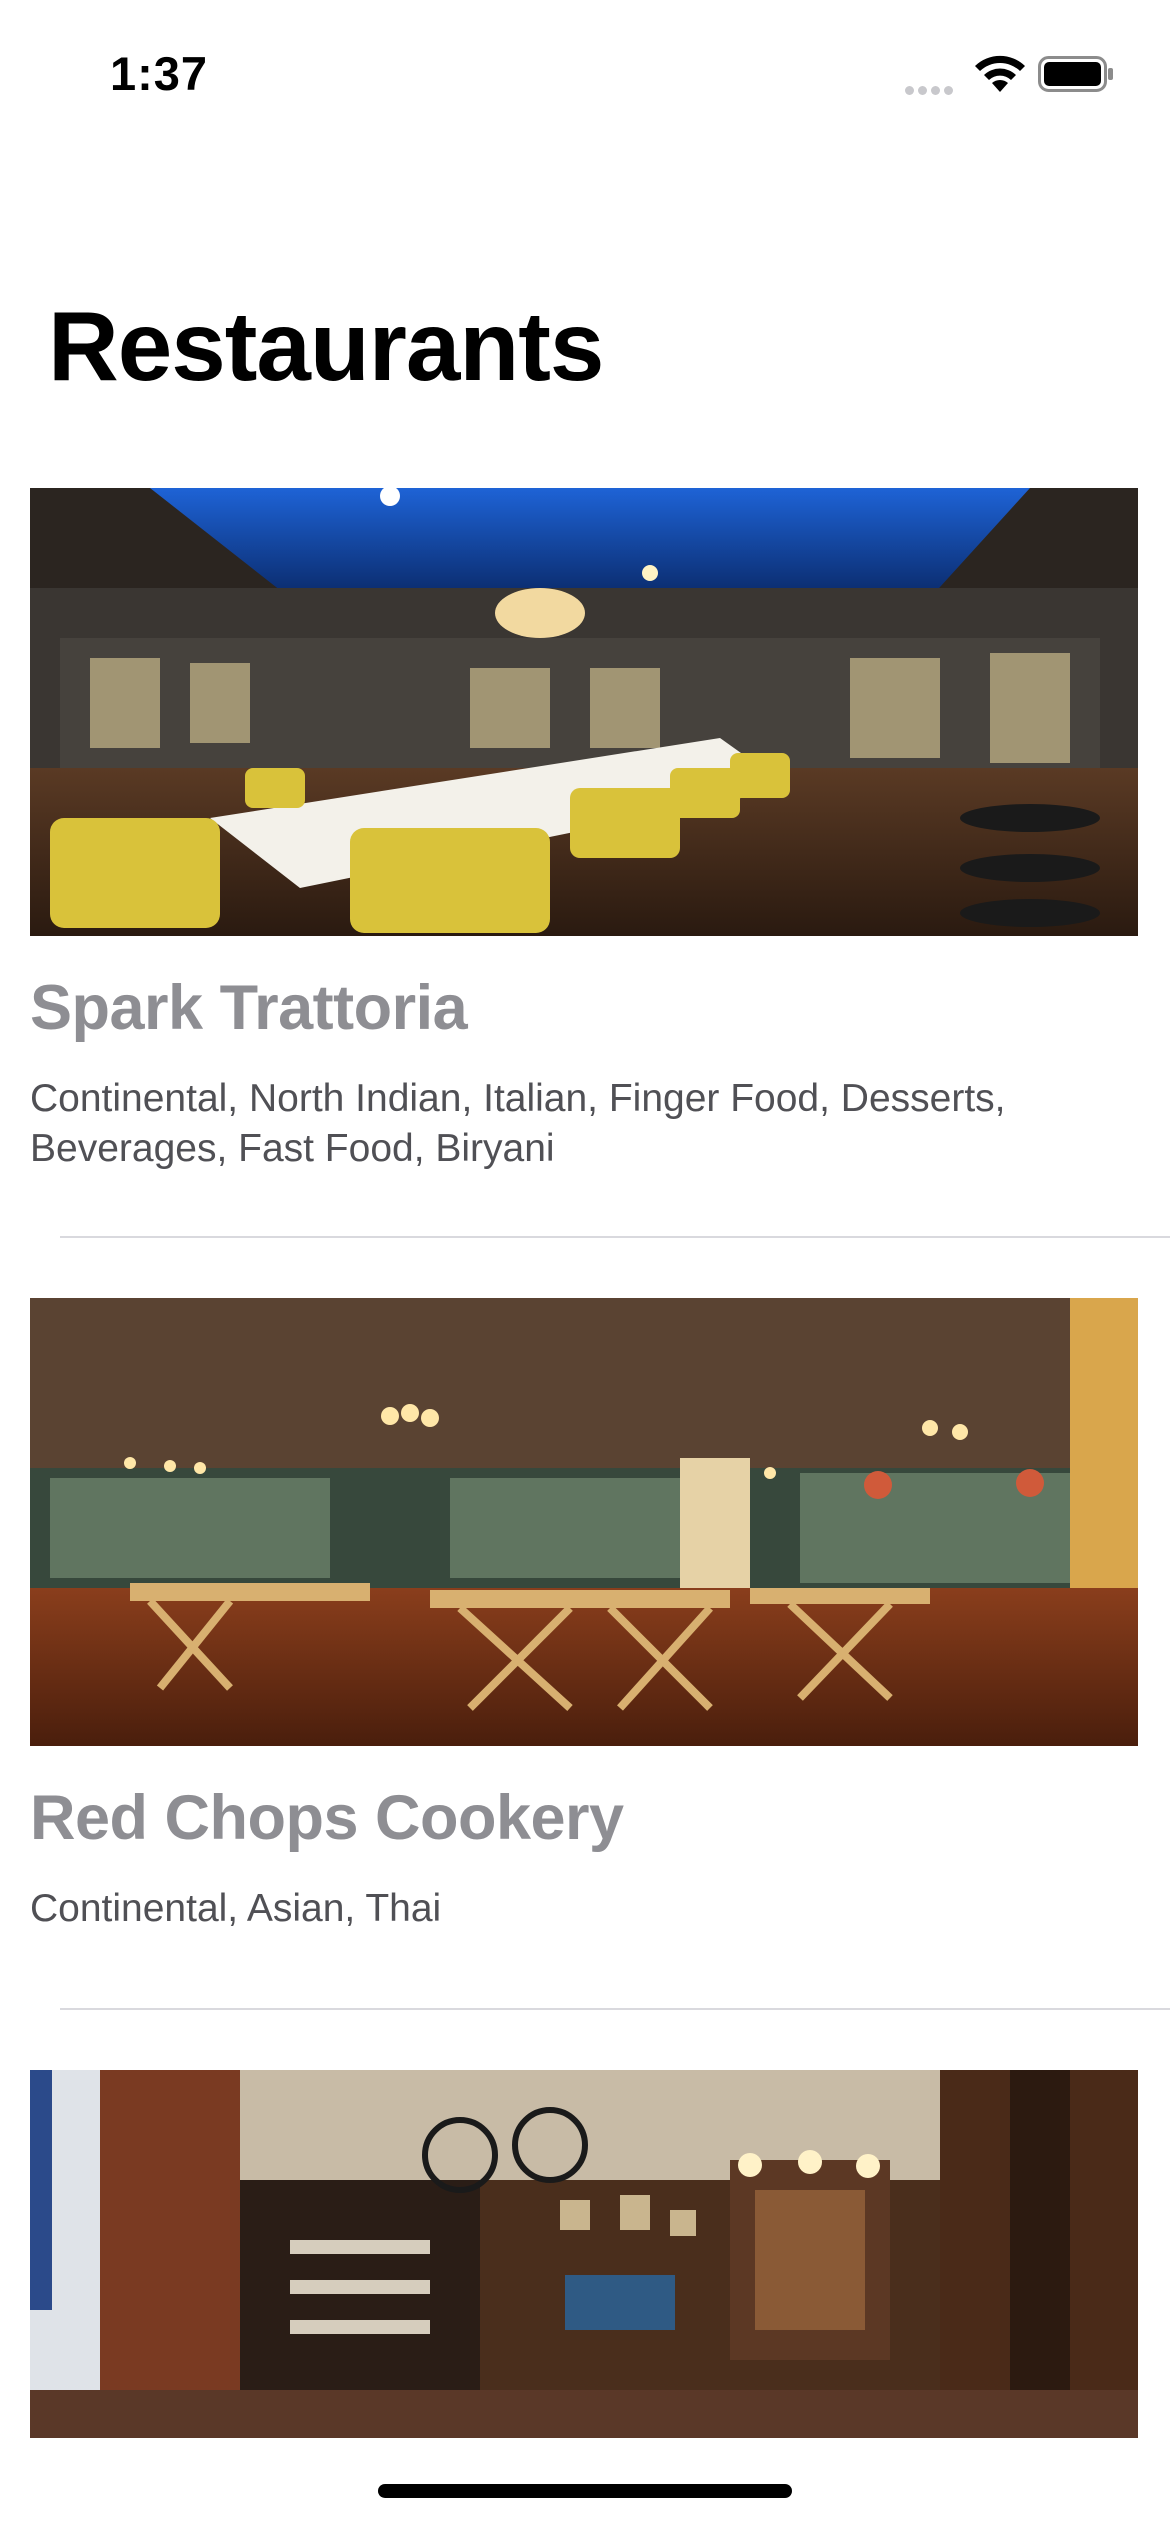 The height and width of the screenshot is (2532, 1170). Describe the element at coordinates (159, 73) in the screenshot. I see `status-time: 1:37` at that location.